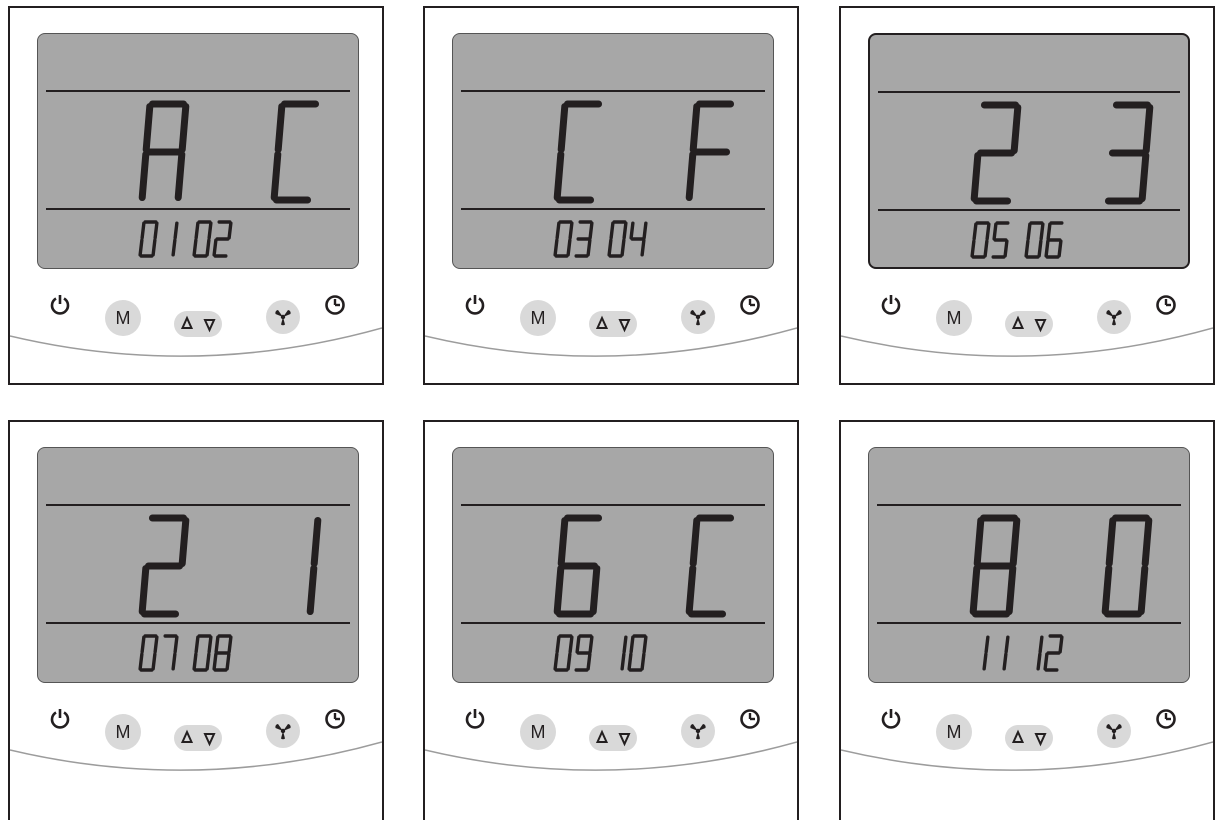 This screenshot has width=1215, height=820. I want to click on lcd-screen: A C 0102, so click(198, 151).